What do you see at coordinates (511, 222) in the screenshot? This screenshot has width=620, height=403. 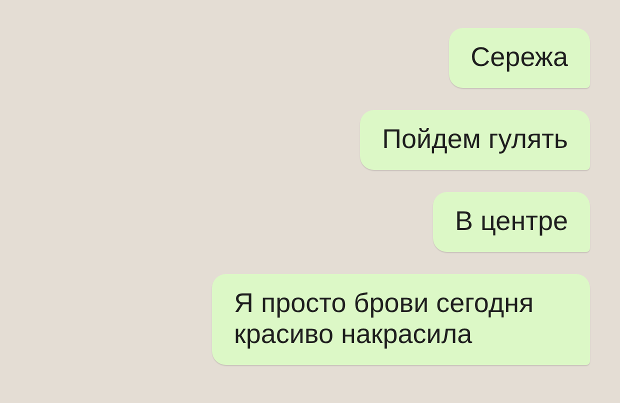 I see `message-bubble: В центре` at bounding box center [511, 222].